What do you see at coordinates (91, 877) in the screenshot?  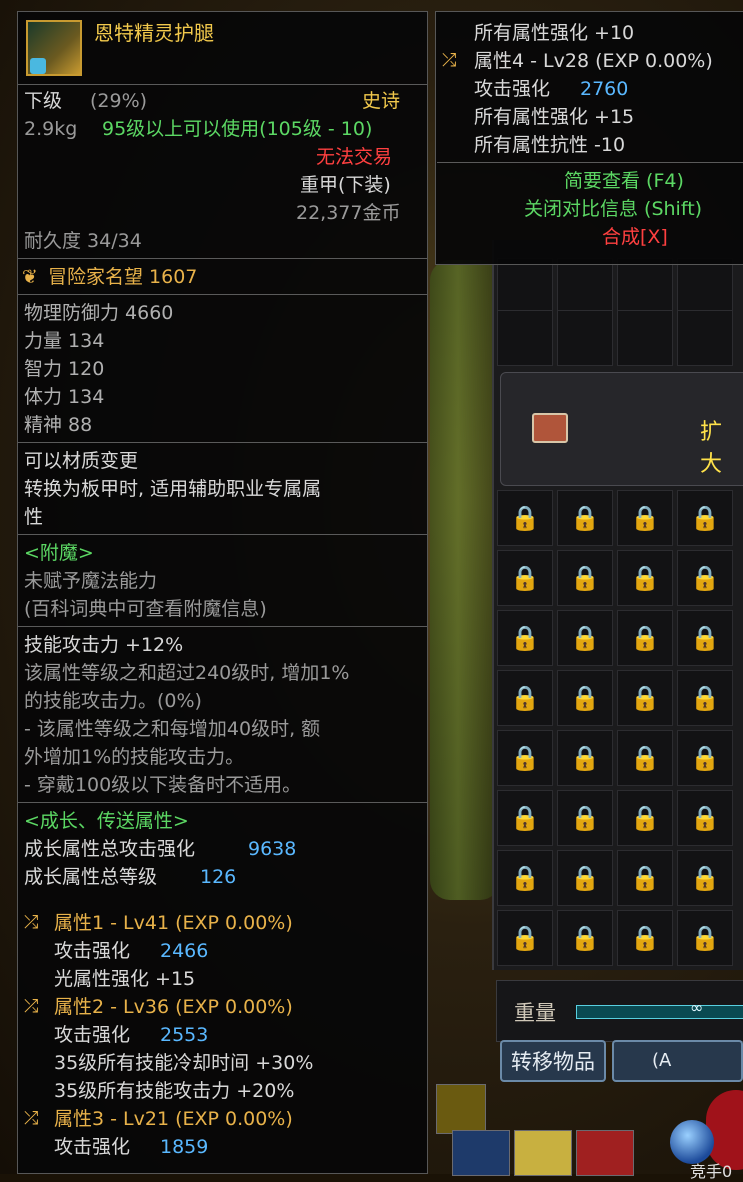 I see `growth-total-lv-label: 成长属性总等级` at bounding box center [91, 877].